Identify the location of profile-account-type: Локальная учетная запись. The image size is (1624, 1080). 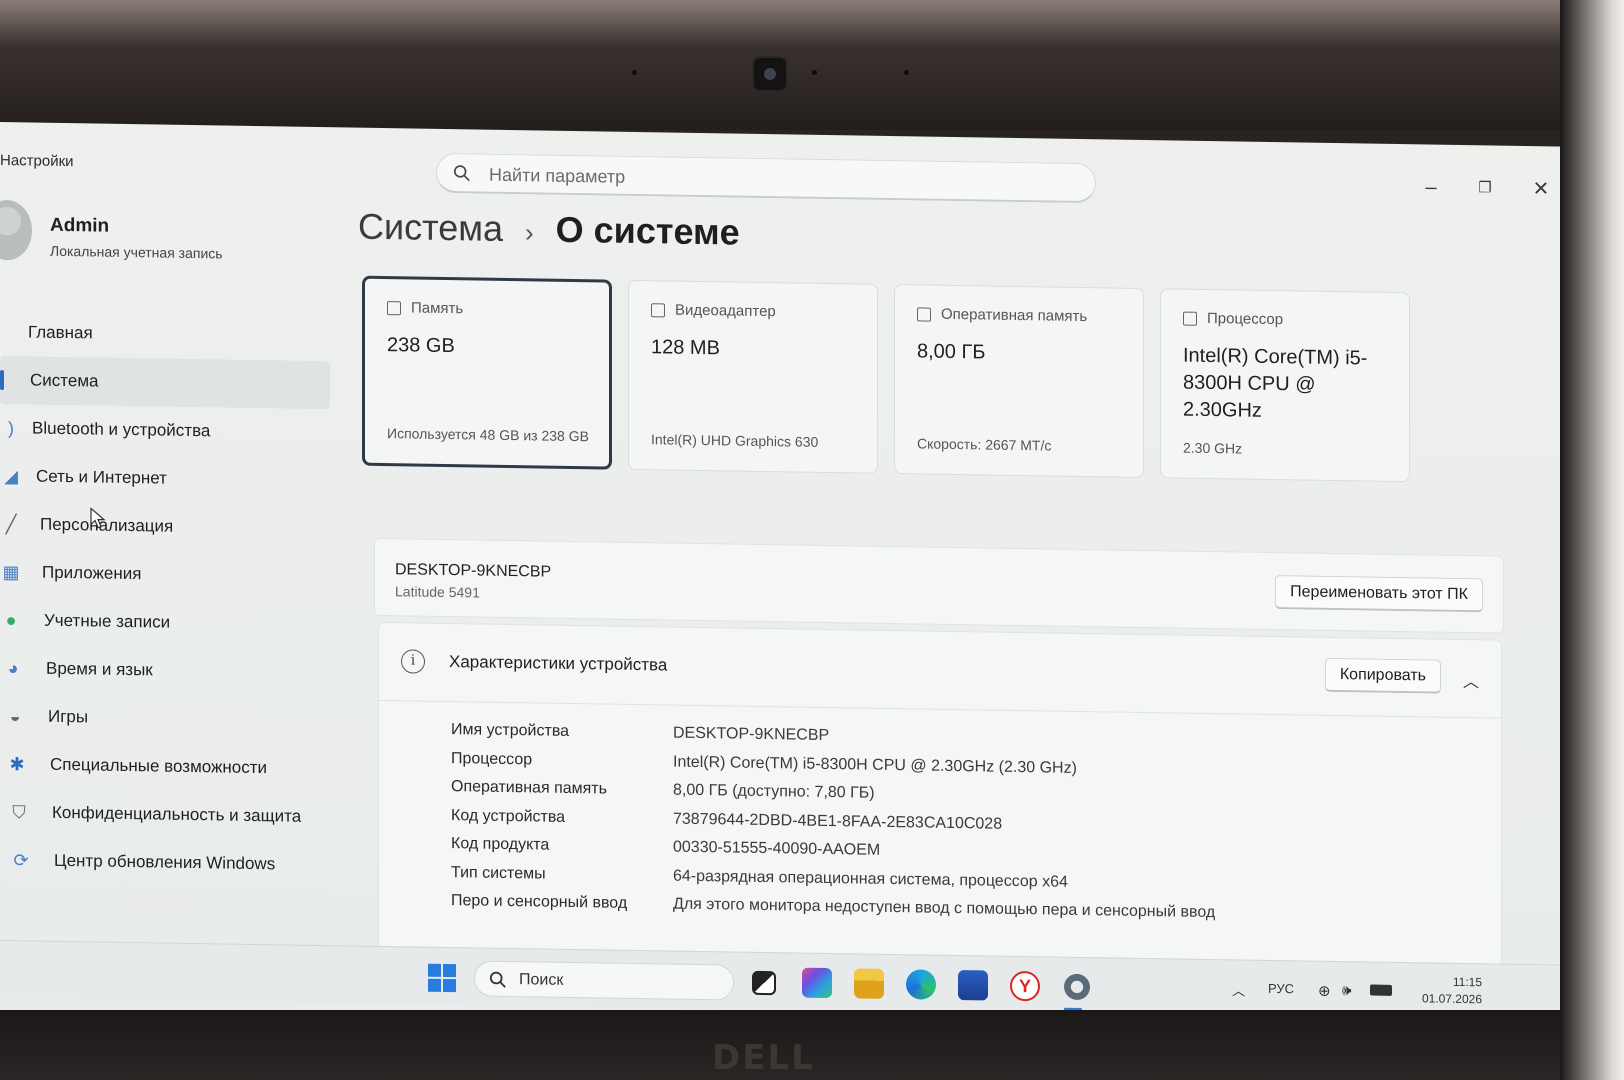
(136, 252).